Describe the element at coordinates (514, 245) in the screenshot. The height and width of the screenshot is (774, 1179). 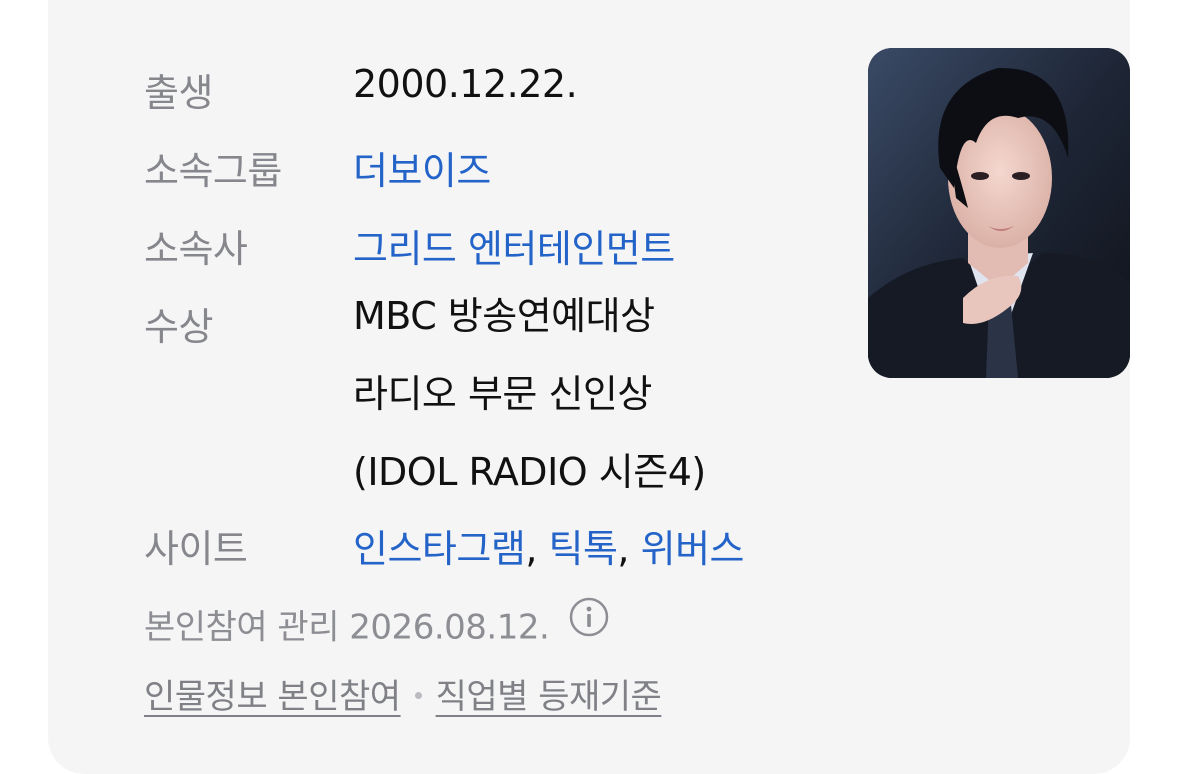
I see `agency-link: 그리드 엔터테인먼트` at that location.